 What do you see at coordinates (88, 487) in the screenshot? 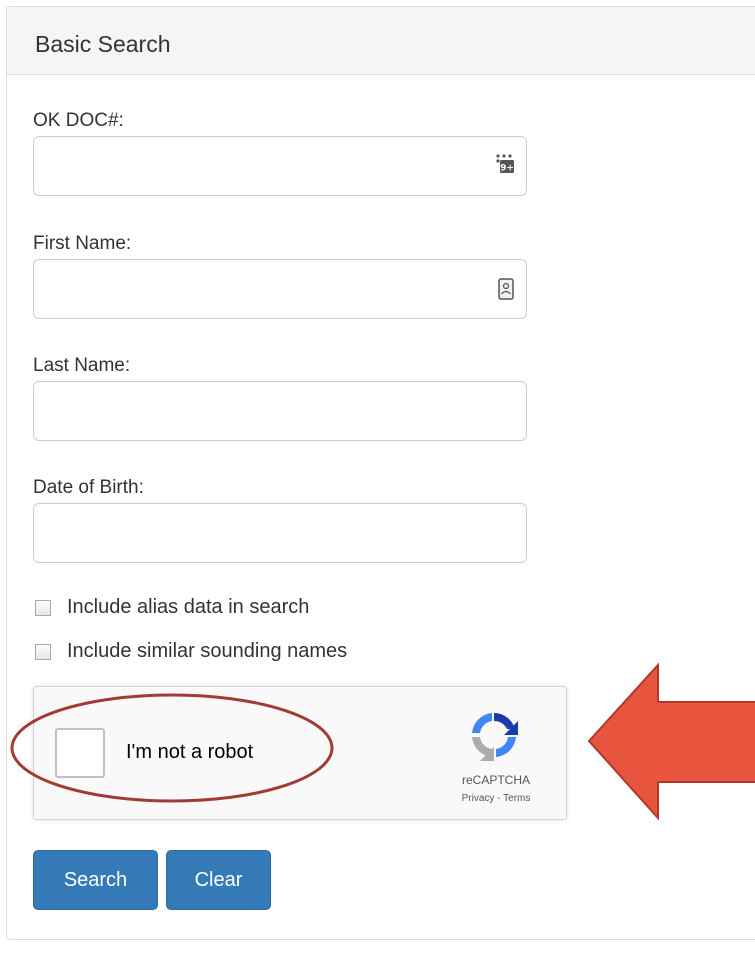
I see `dob-label: Date of Birth:` at bounding box center [88, 487].